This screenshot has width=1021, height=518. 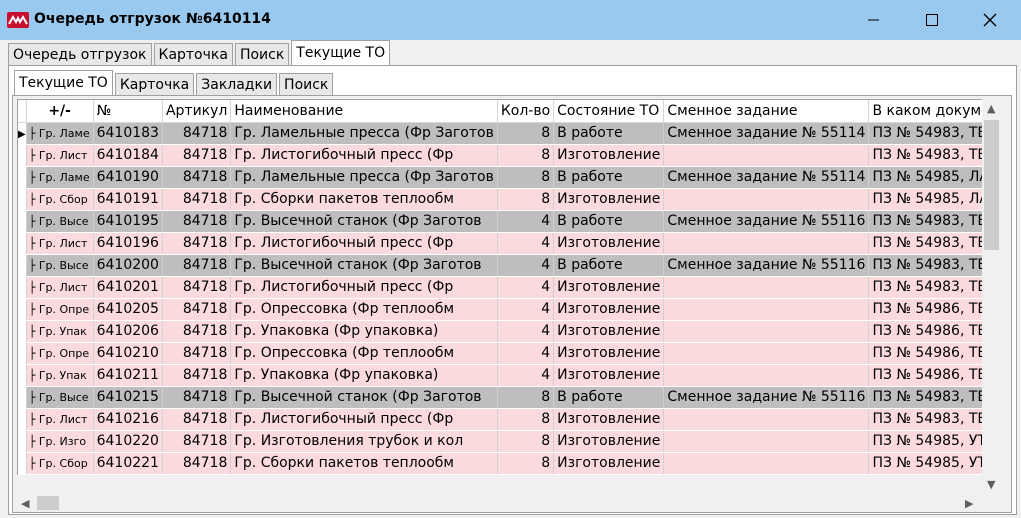 What do you see at coordinates (128, 287) in the screenshot?
I see `cell-number: 6410201` at bounding box center [128, 287].